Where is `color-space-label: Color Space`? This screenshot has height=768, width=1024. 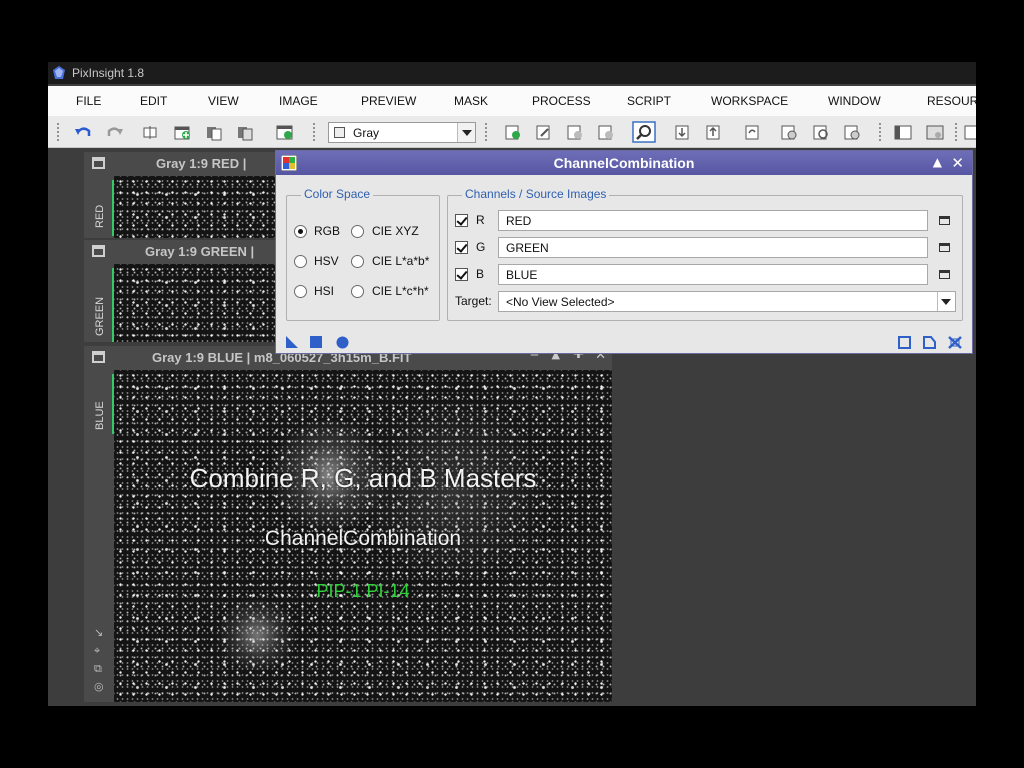
color-space-label: Color Space is located at coordinates (337, 194).